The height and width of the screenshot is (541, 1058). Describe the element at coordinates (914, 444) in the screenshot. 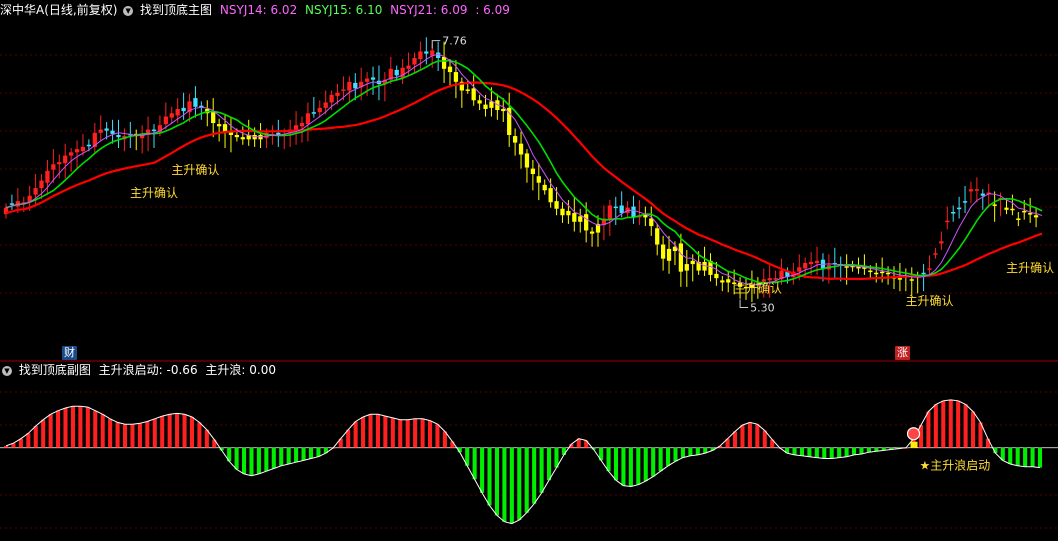

I see `launch-bar` at that location.